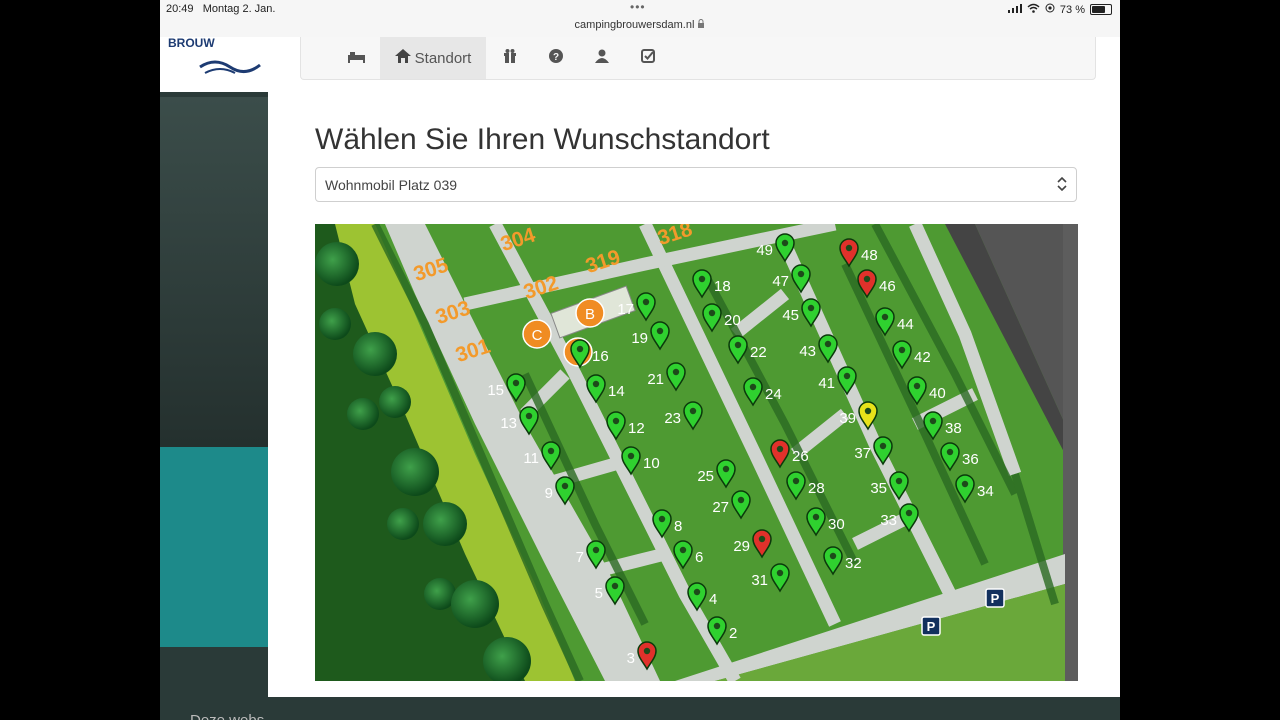 The image size is (1280, 720). Describe the element at coordinates (741, 546) in the screenshot. I see `spot-number: 29` at that location.